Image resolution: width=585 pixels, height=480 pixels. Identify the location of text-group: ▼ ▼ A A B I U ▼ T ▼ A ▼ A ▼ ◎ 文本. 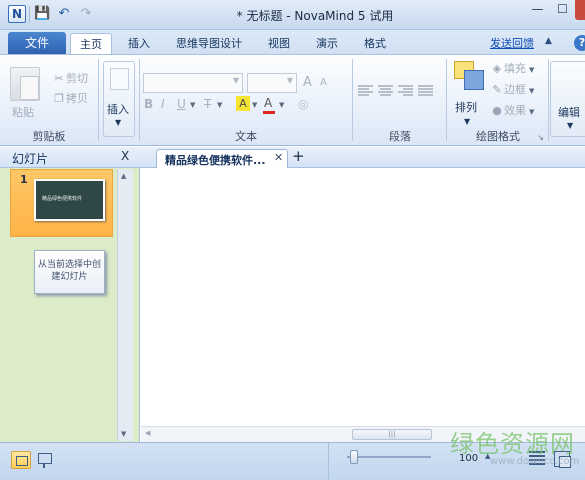
(246, 100).